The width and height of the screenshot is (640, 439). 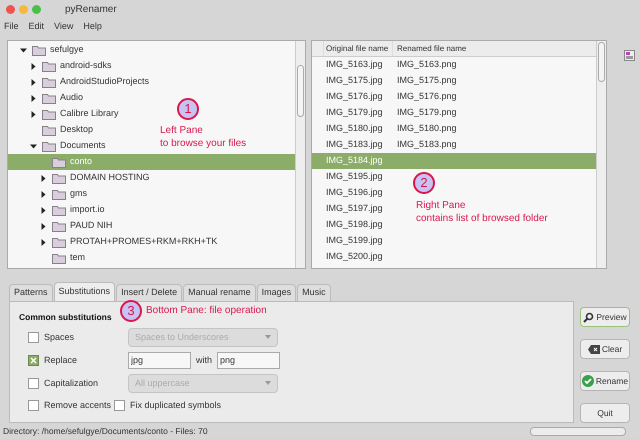 I want to click on image-icon, so click(x=629, y=55).